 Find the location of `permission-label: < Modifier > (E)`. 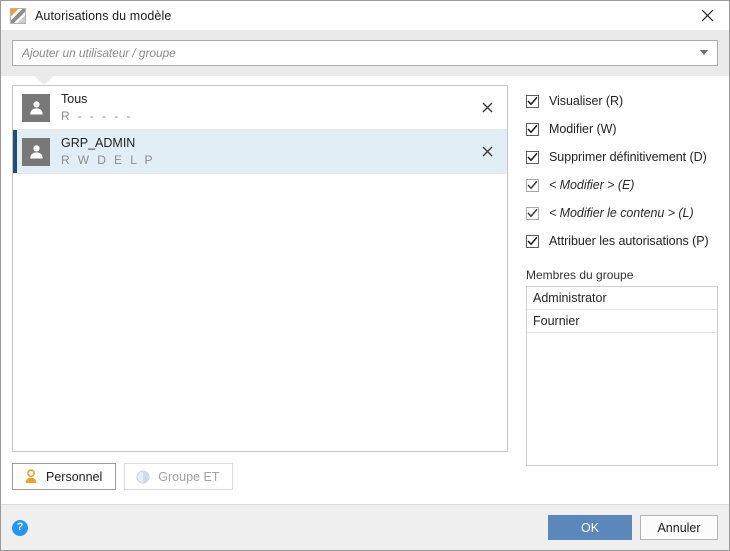

permission-label: < Modifier > (E) is located at coordinates (592, 185).